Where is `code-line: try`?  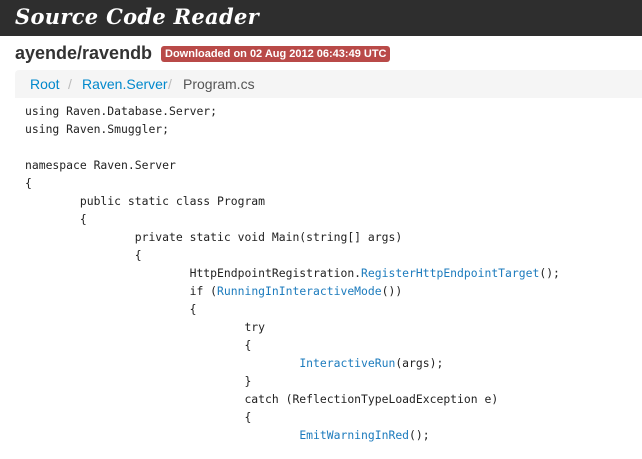
code-line: try is located at coordinates (145, 327).